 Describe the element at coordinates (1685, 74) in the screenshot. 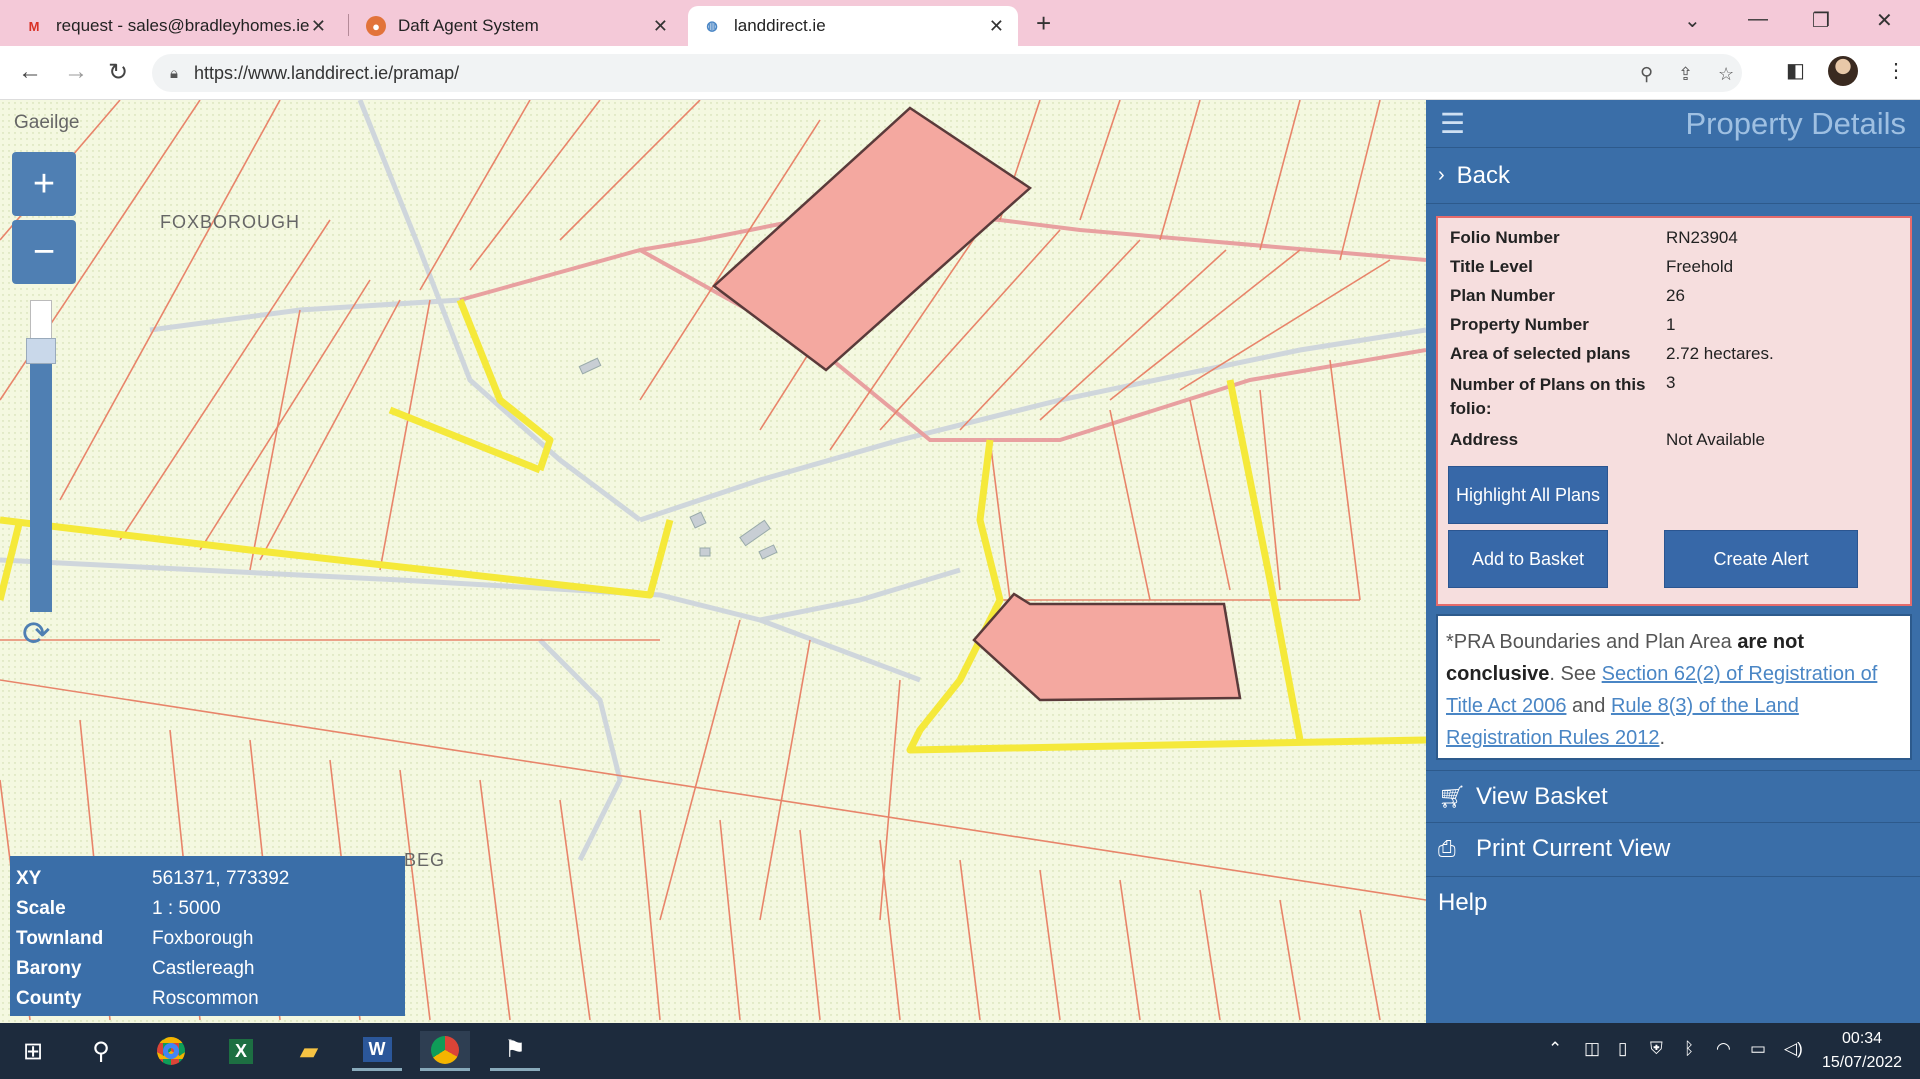

I see `share-icon: ⇪` at that location.